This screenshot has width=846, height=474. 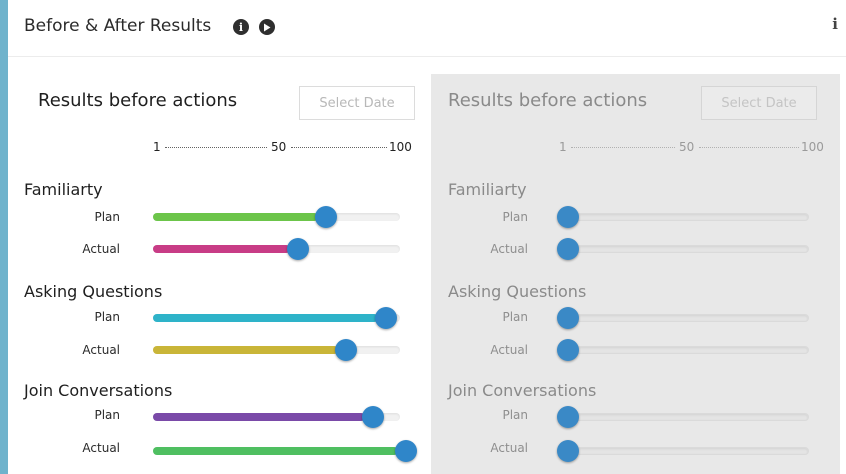 I want to click on card-header: Before & After Results i i, so click(x=427, y=28).